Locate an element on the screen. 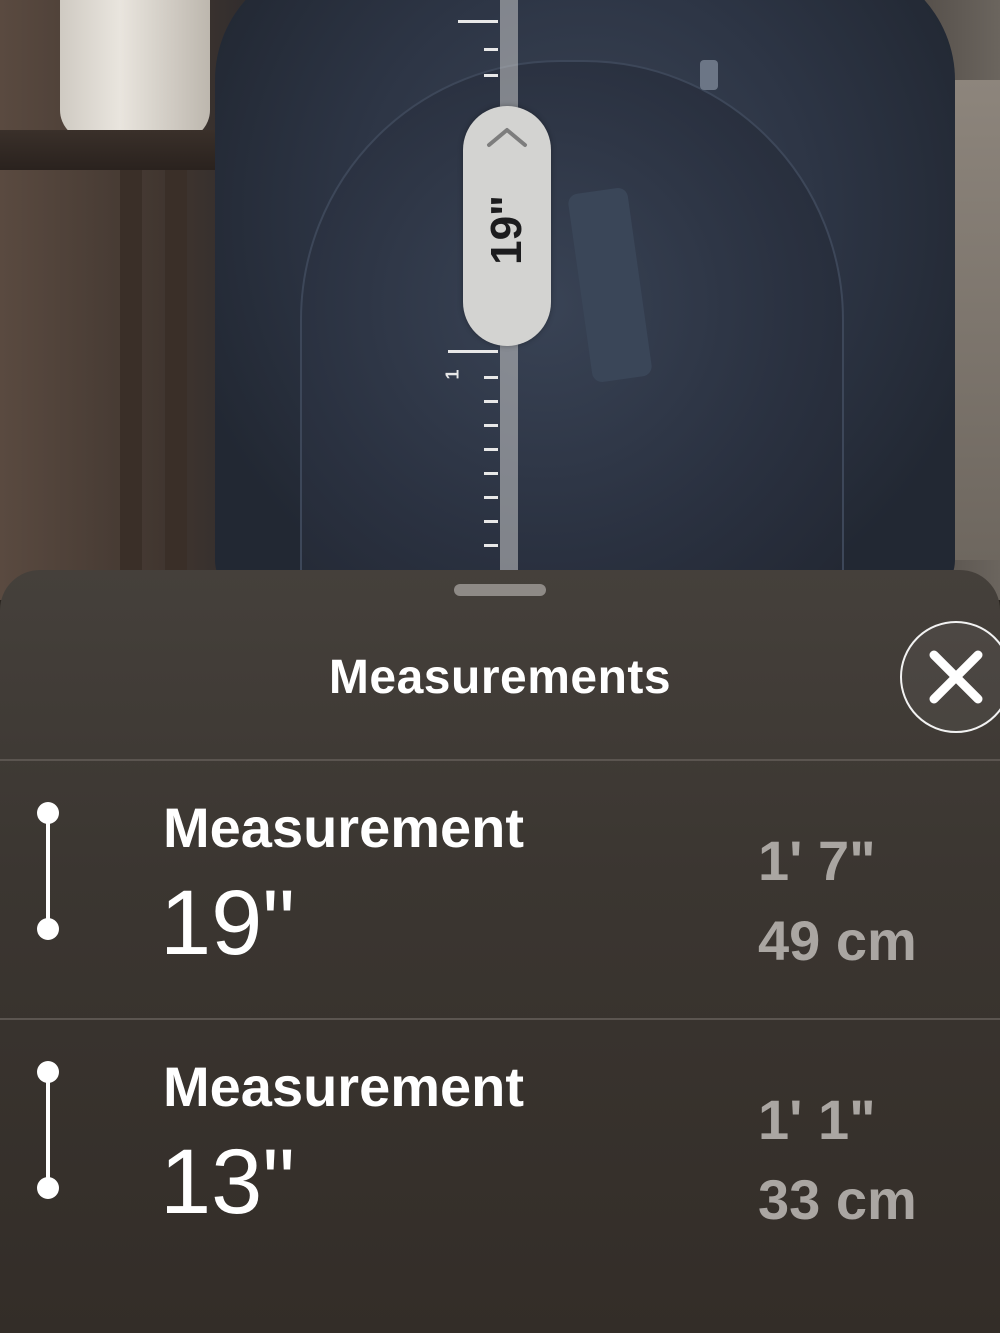  measurement-metric: 33 cm is located at coordinates (837, 1199).